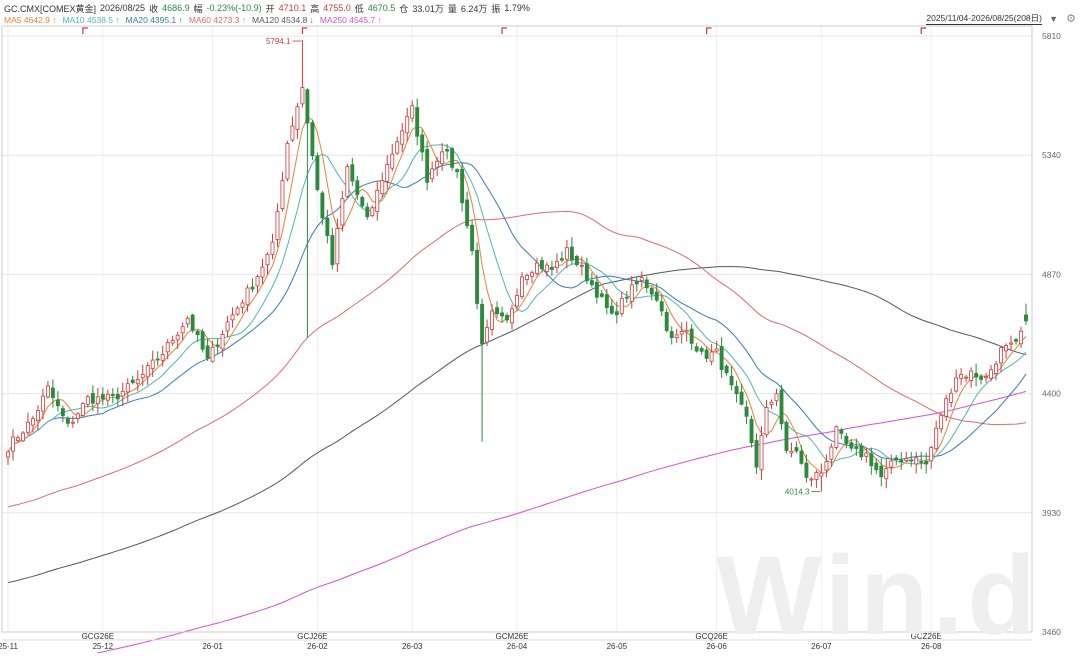 This screenshot has height=658, width=1080. What do you see at coordinates (337, 8) in the screenshot?
I see `high-value: 4755.0` at bounding box center [337, 8].